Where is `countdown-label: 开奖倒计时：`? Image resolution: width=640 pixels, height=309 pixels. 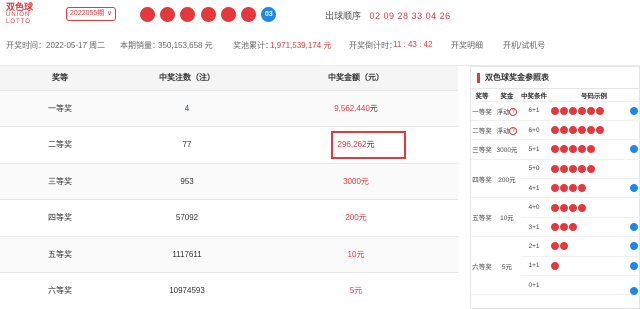
countdown-label: 开奖倒计时： is located at coordinates (373, 45).